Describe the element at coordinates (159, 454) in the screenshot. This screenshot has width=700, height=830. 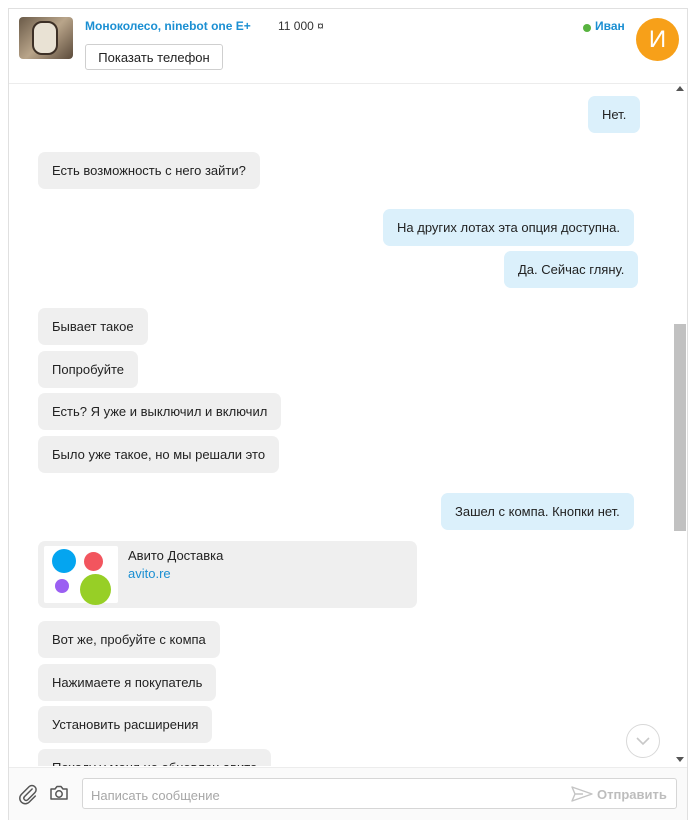
I see `message-incoming: Было уже такое, но мы решали это` at that location.